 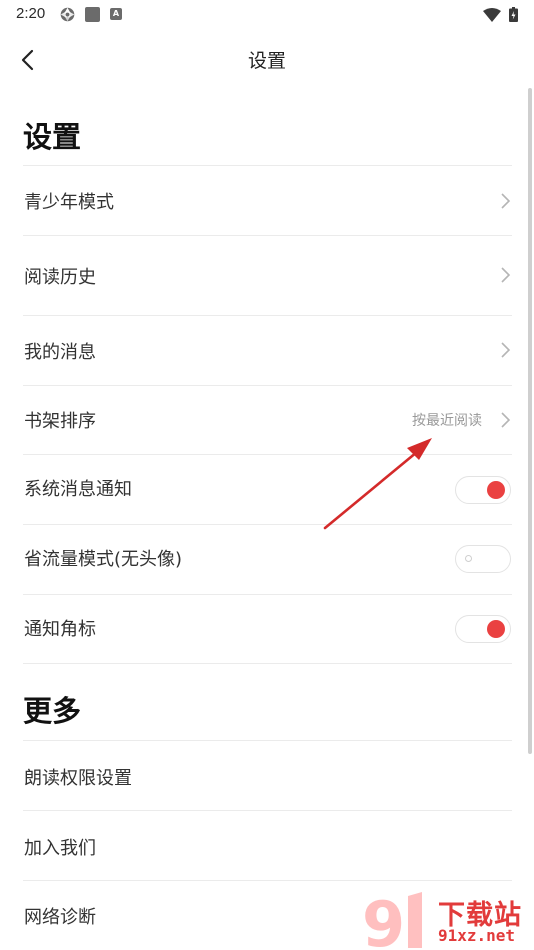 What do you see at coordinates (67, 14) in the screenshot?
I see `aperture-icon` at bounding box center [67, 14].